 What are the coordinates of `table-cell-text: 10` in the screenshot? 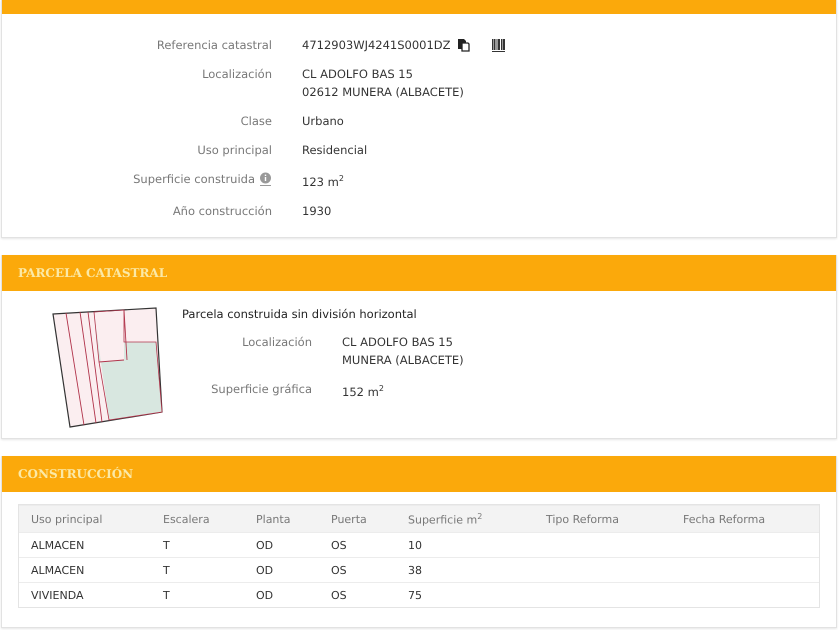 It's located at (415, 545).